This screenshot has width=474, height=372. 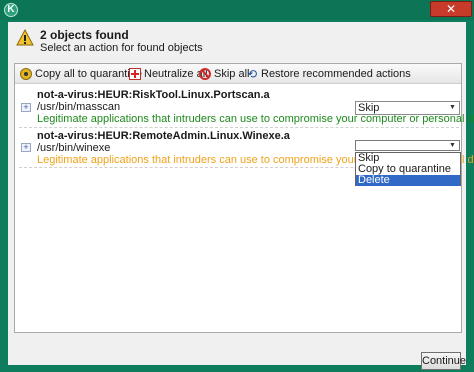 I want to click on continue-button: Continue, so click(x=443, y=361).